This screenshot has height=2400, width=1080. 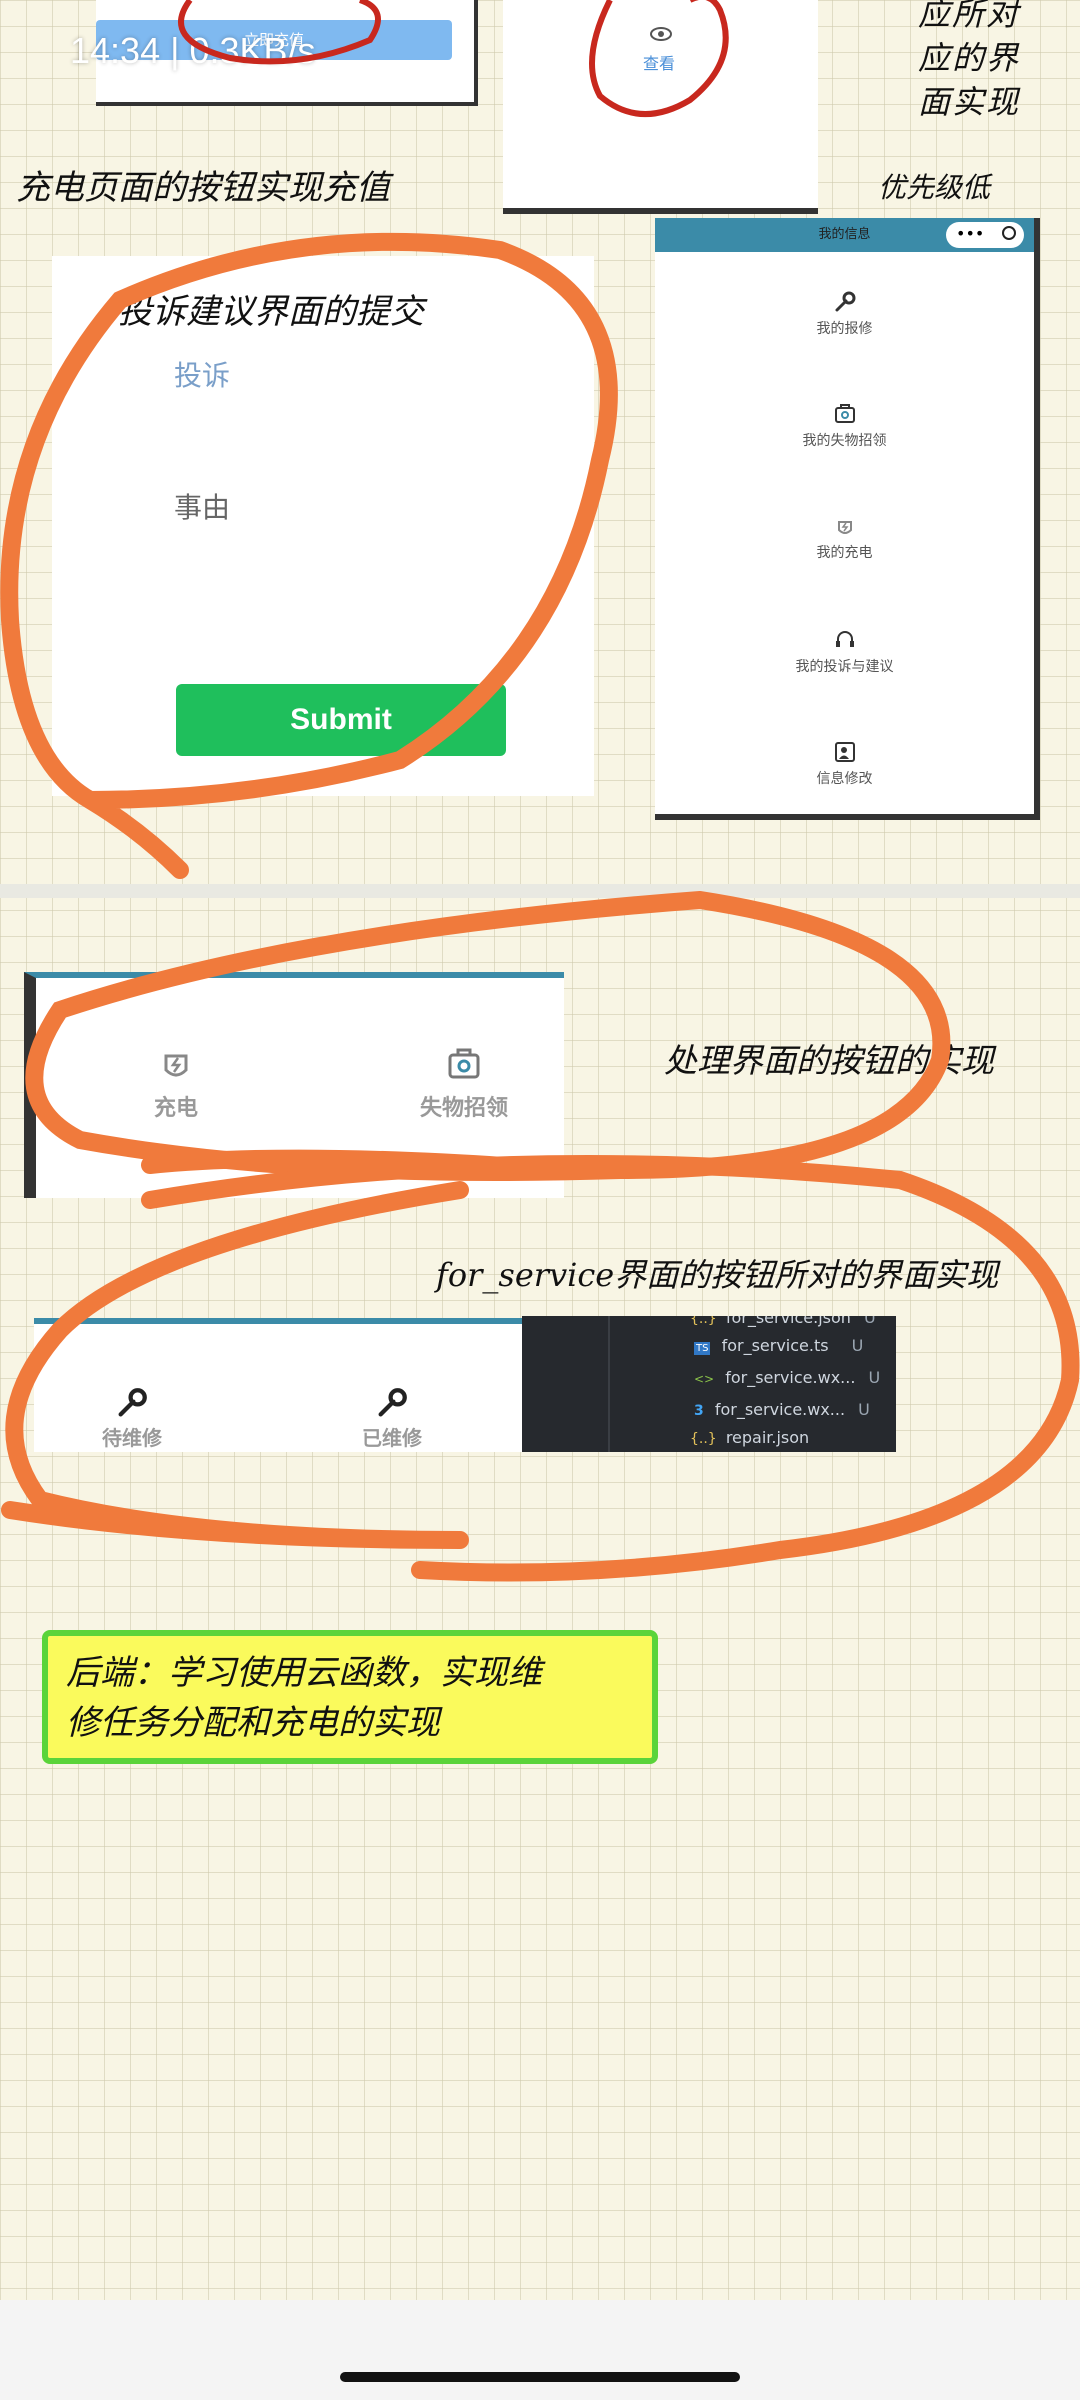 I want to click on file-row: TS for_service.ts U, so click(x=794, y=1348).